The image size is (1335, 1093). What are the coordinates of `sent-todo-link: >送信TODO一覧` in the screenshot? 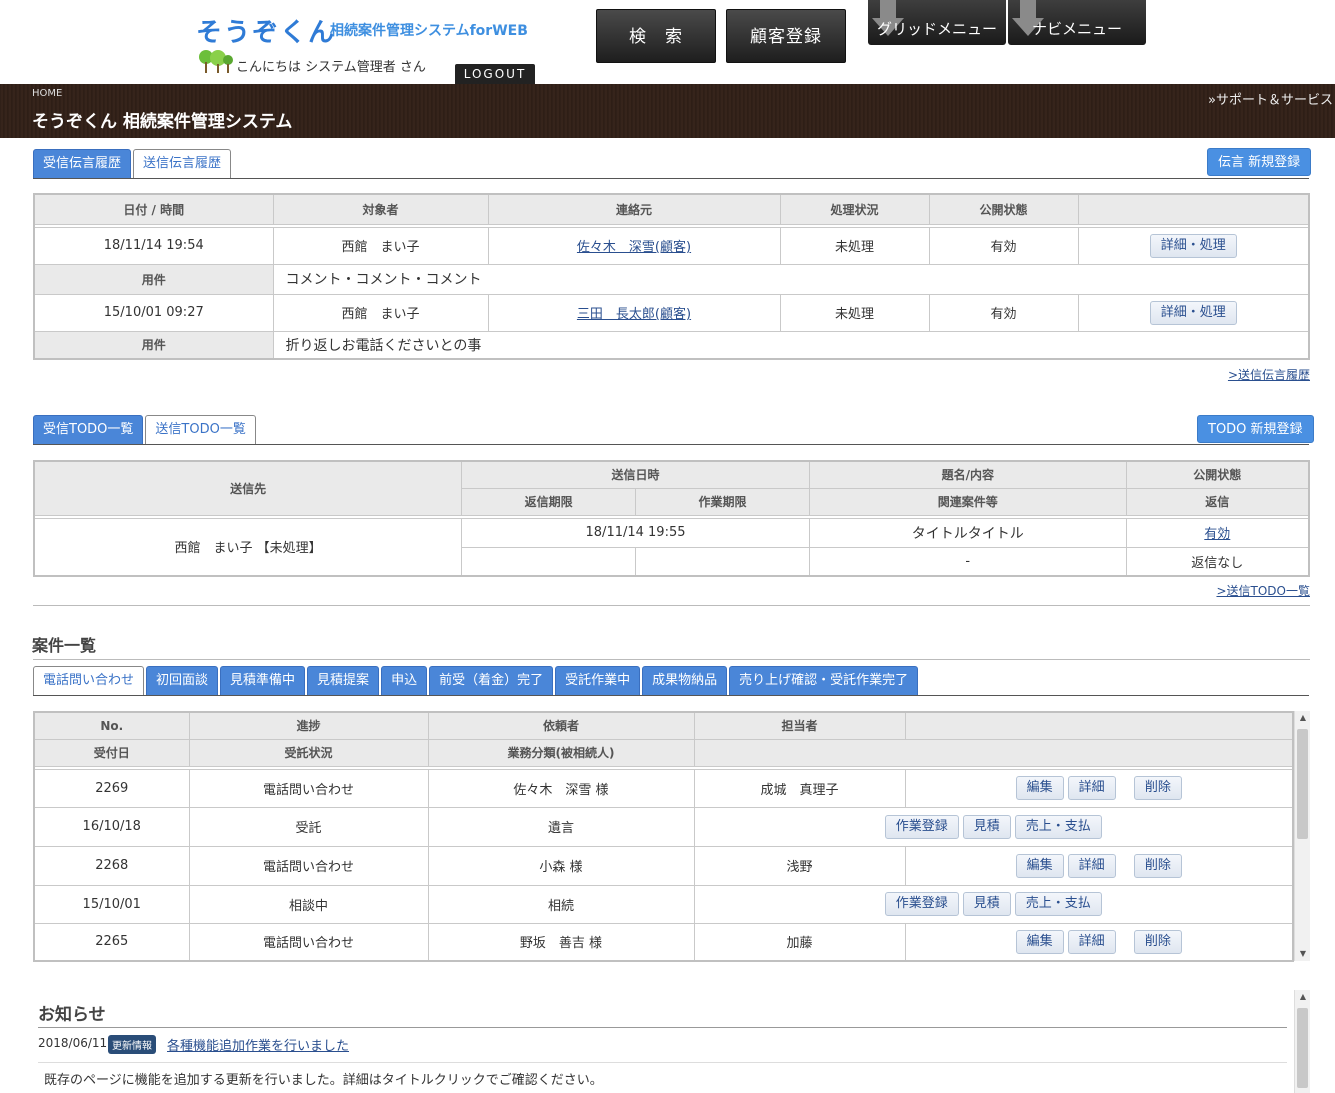 It's located at (1263, 590).